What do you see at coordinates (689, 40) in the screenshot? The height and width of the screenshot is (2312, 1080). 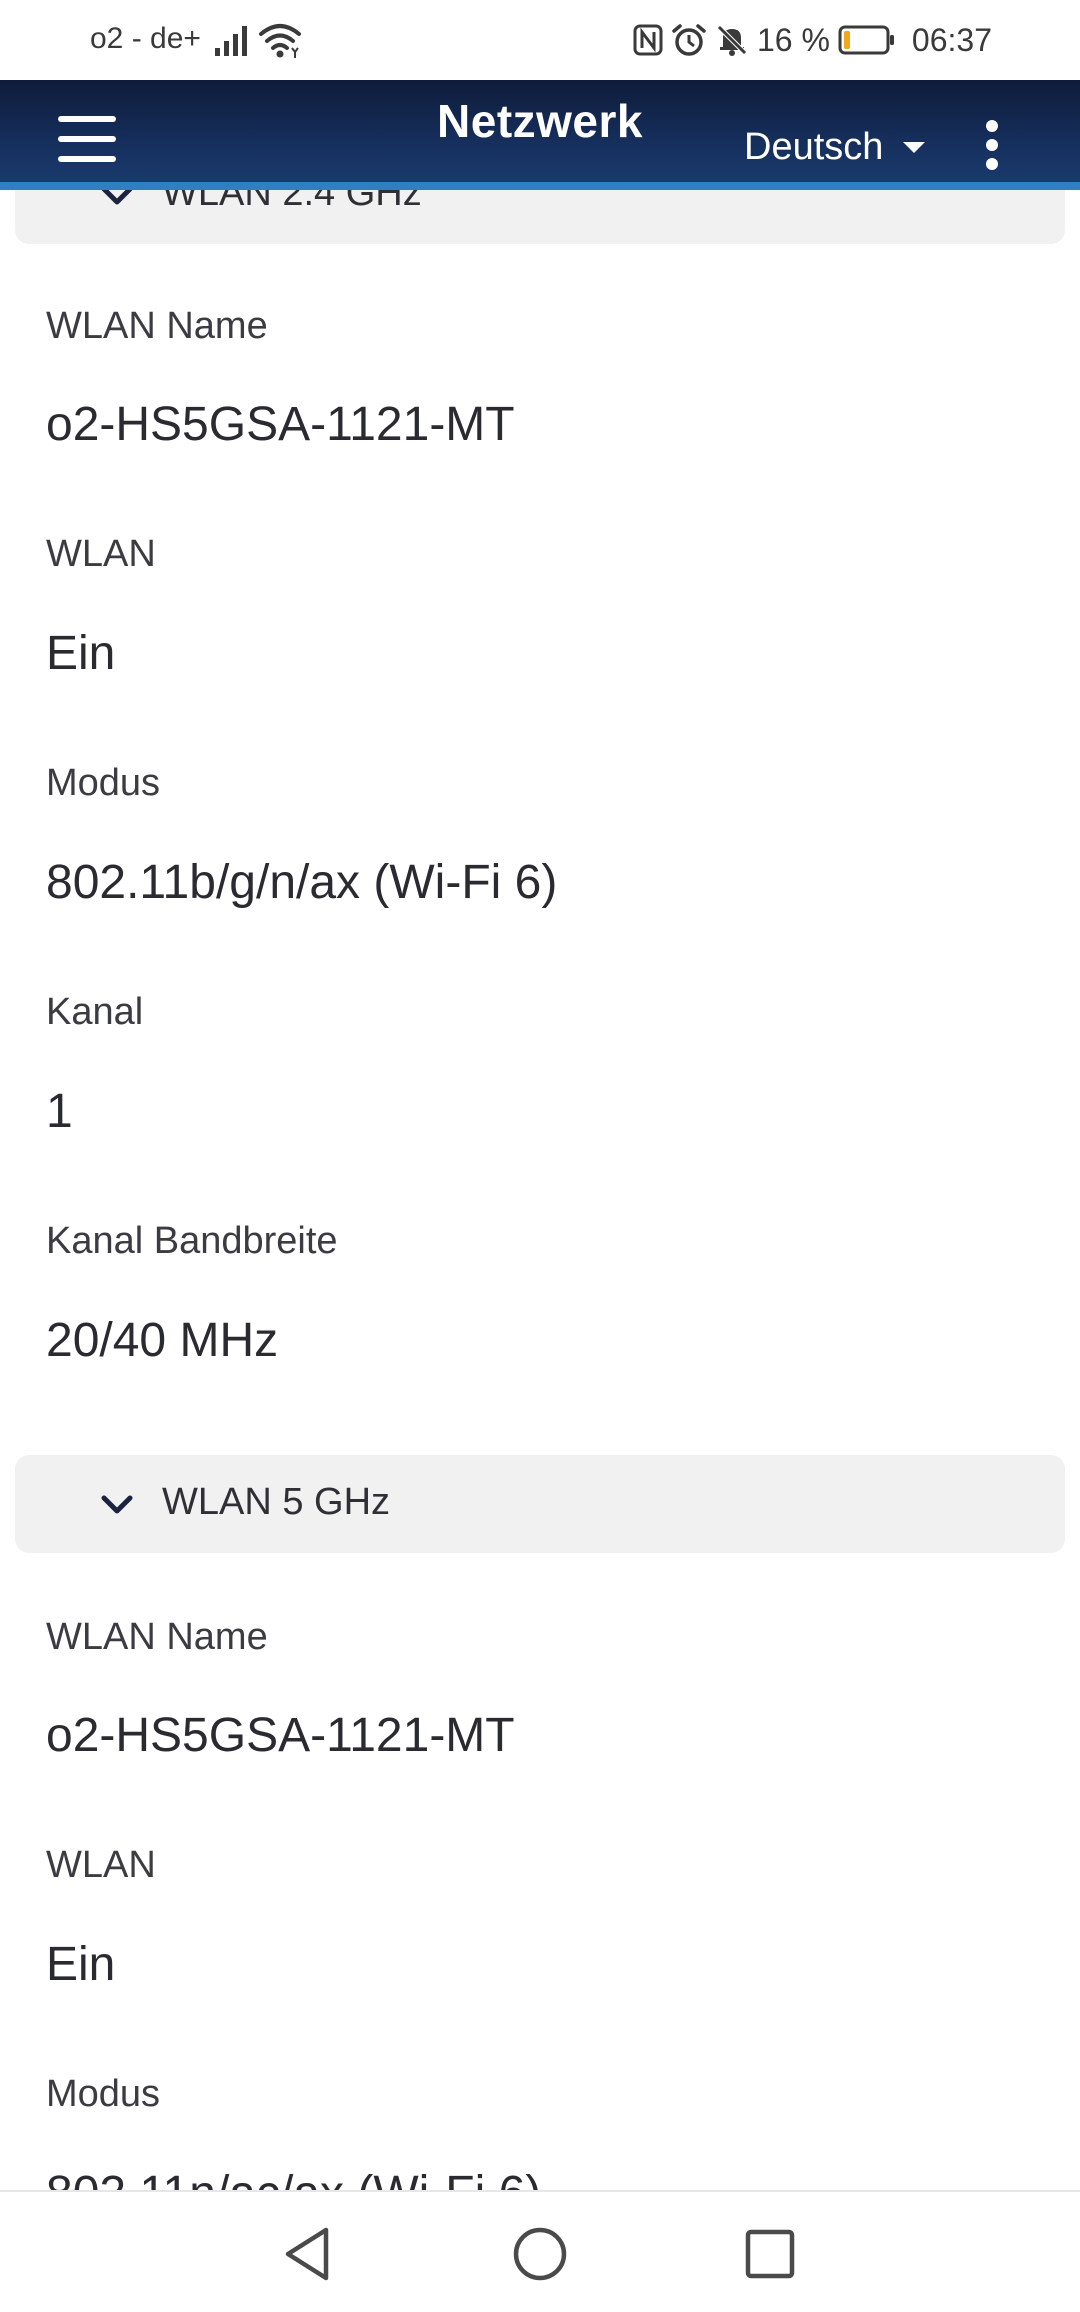 I see `alarm-icon` at bounding box center [689, 40].